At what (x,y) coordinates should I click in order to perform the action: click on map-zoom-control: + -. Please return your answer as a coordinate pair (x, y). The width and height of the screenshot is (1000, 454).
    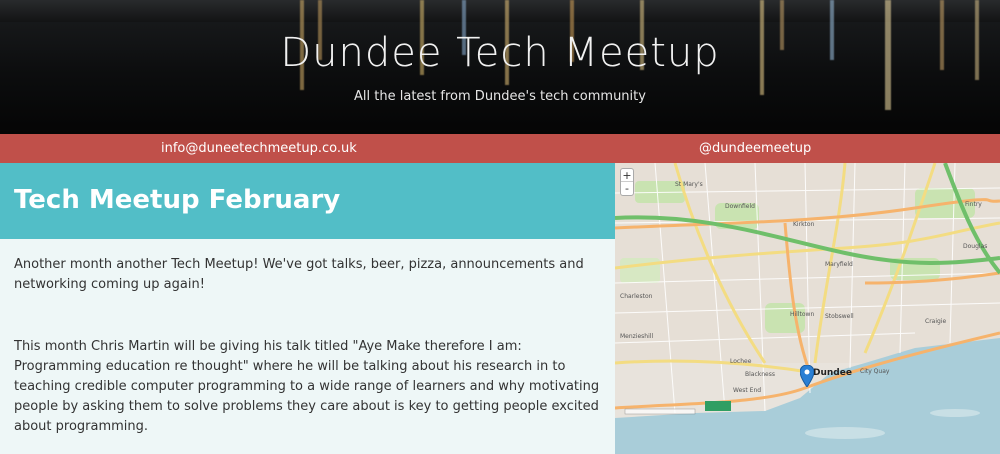
    Looking at the image, I should click on (627, 182).